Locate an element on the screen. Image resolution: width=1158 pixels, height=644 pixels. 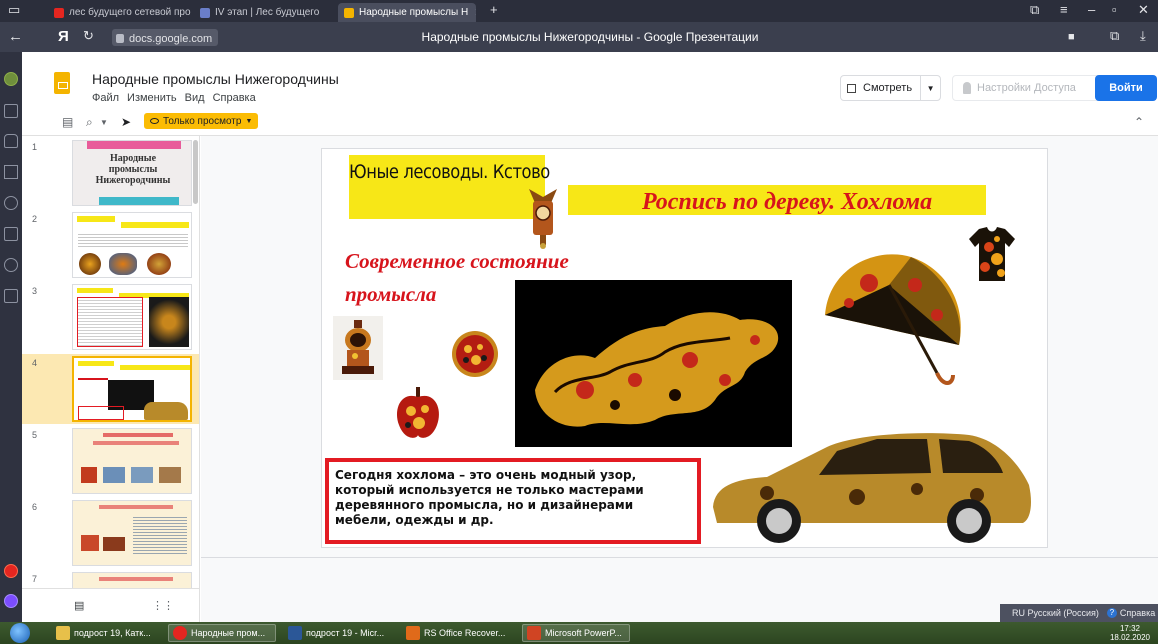
menu-edit: Изменить is located at coordinates (152, 98).